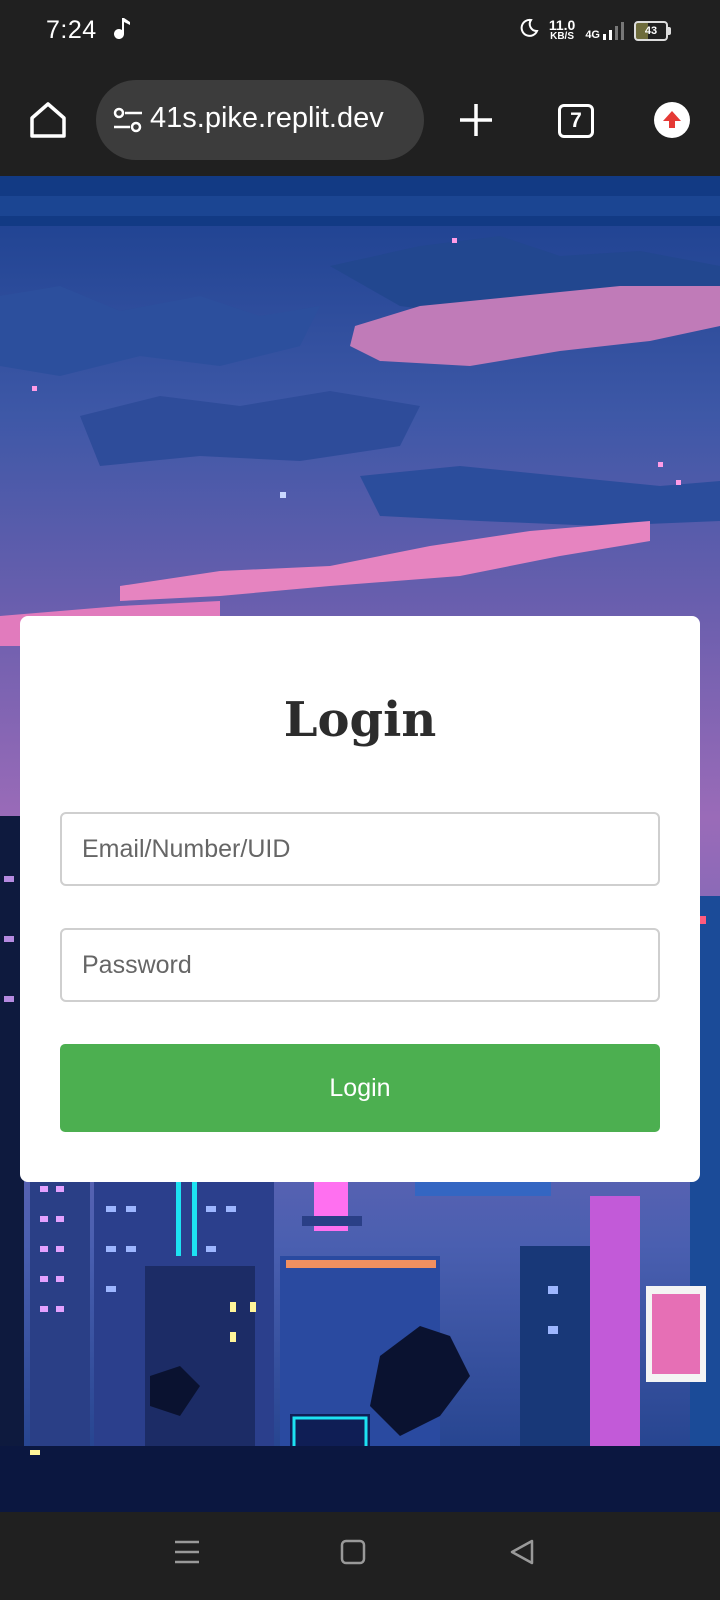 Image resolution: width=720 pixels, height=1600 pixels. I want to click on net-speed: 11.0 KB/S, so click(562, 29).